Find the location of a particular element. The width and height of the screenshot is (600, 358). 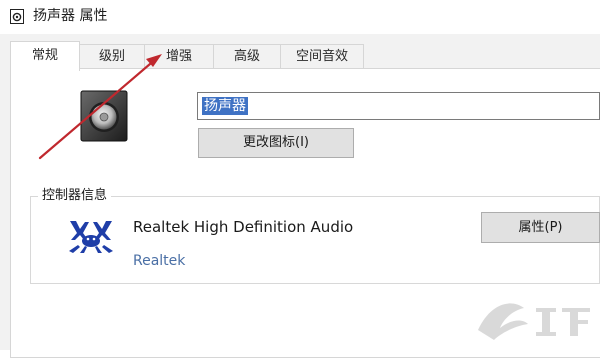

controller-vendor-link: Realtek is located at coordinates (159, 261).